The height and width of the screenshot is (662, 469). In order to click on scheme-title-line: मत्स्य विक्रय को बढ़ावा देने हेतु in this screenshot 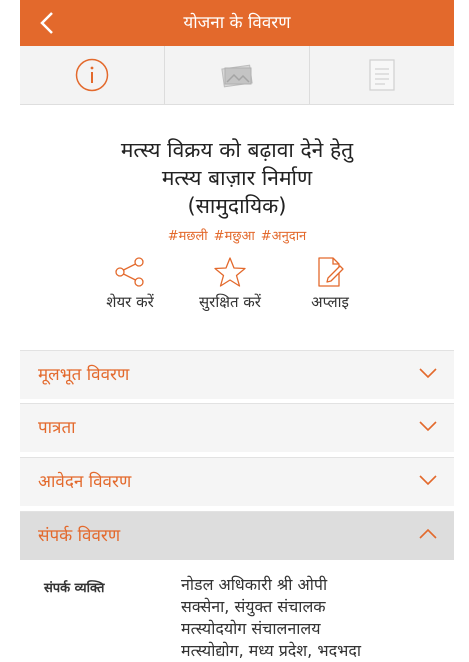, I will do `click(237, 150)`.